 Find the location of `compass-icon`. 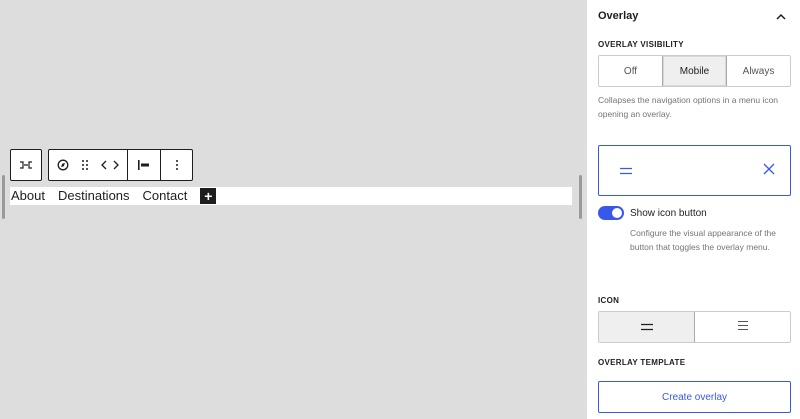

compass-icon is located at coordinates (63, 165).